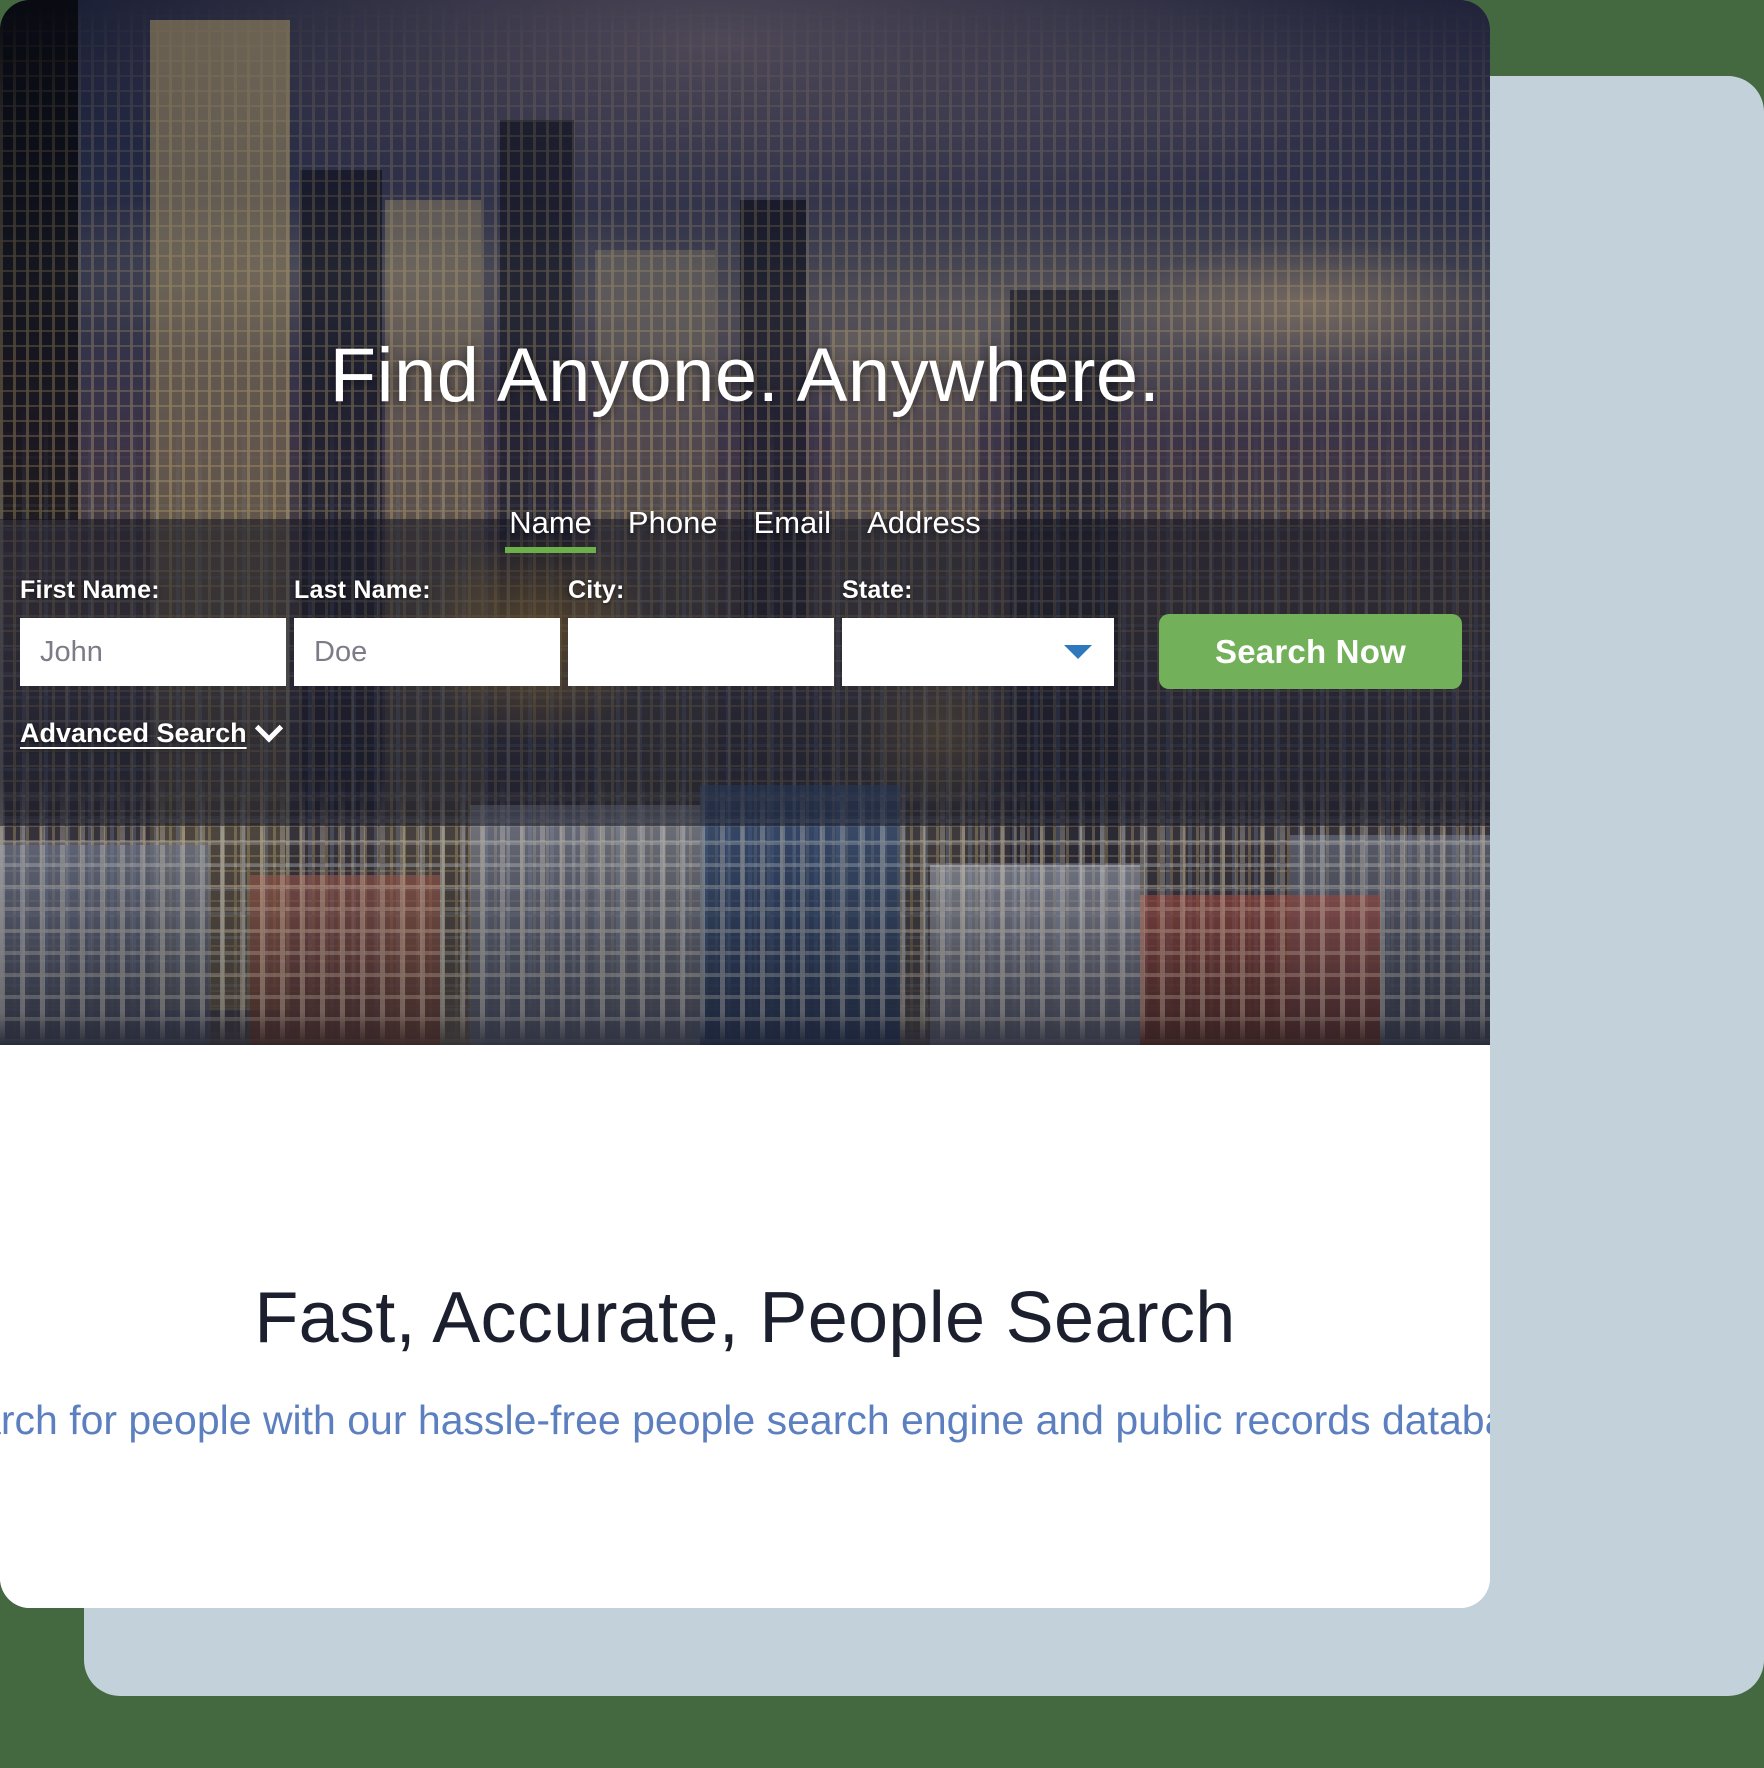 Image resolution: width=1764 pixels, height=1768 pixels. Describe the element at coordinates (792, 522) in the screenshot. I see `tab-email-label: Email` at that location.